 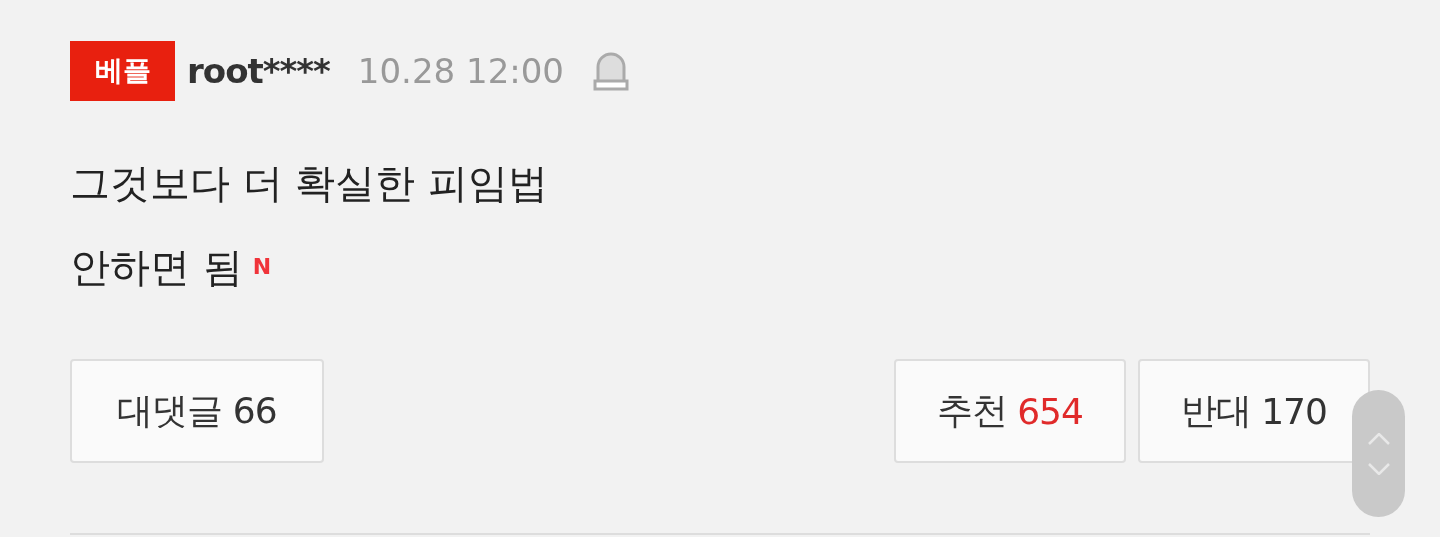 What do you see at coordinates (262, 267) in the screenshot?
I see `new-mark: N` at bounding box center [262, 267].